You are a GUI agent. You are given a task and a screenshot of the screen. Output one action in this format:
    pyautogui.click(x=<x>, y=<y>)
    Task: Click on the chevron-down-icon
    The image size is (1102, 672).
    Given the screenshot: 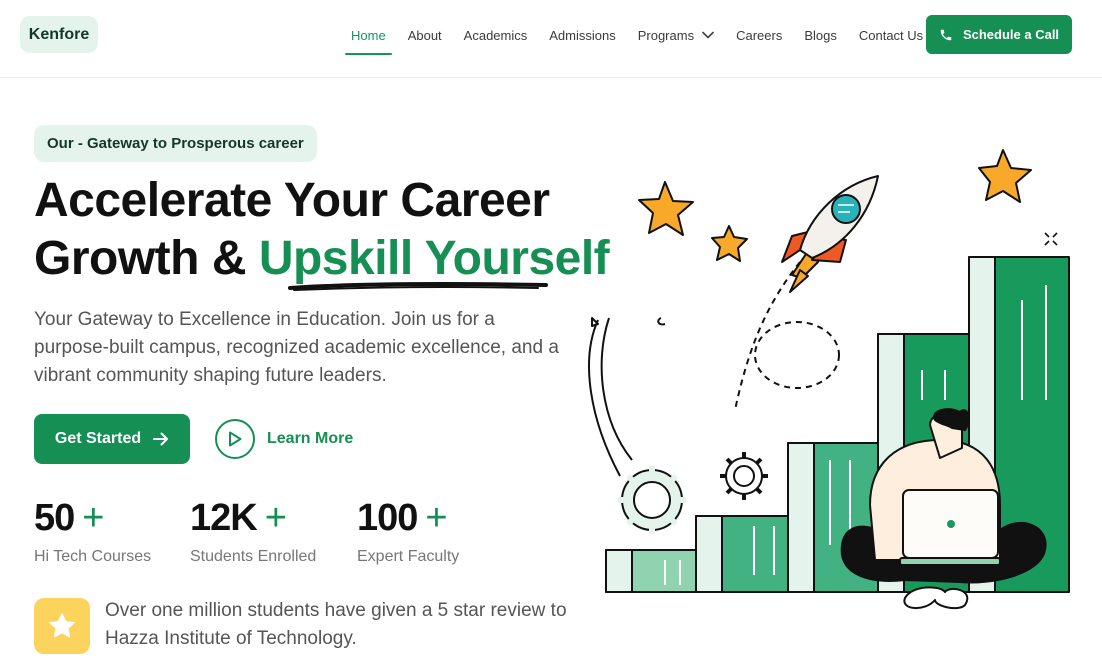 What is the action you would take?
    pyautogui.click(x=708, y=35)
    